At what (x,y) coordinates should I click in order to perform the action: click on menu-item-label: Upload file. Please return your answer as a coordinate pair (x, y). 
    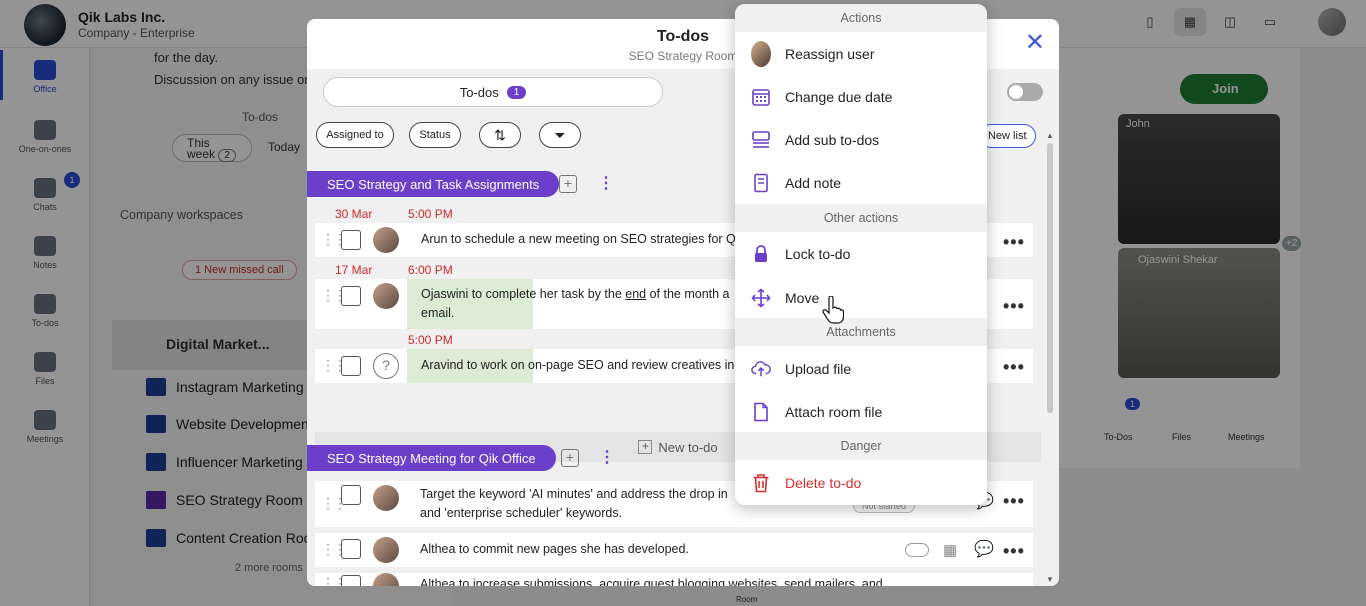
    Looking at the image, I should click on (818, 369).